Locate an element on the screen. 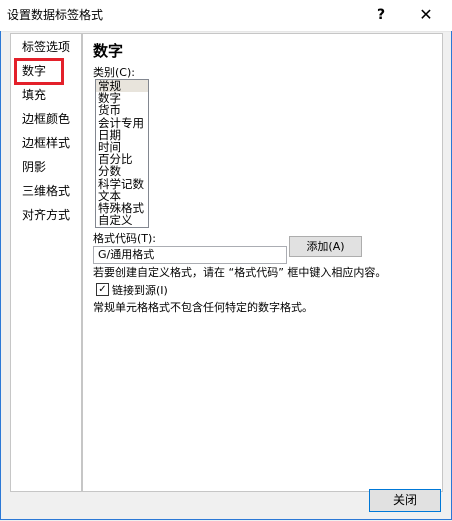 The image size is (452, 521). add-button: 添加(A) is located at coordinates (325, 246).